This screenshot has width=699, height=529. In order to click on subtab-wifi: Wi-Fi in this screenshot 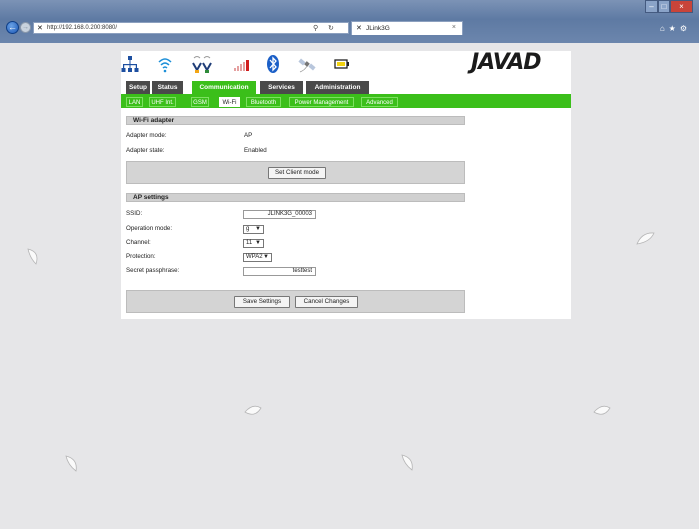, I will do `click(229, 102)`.